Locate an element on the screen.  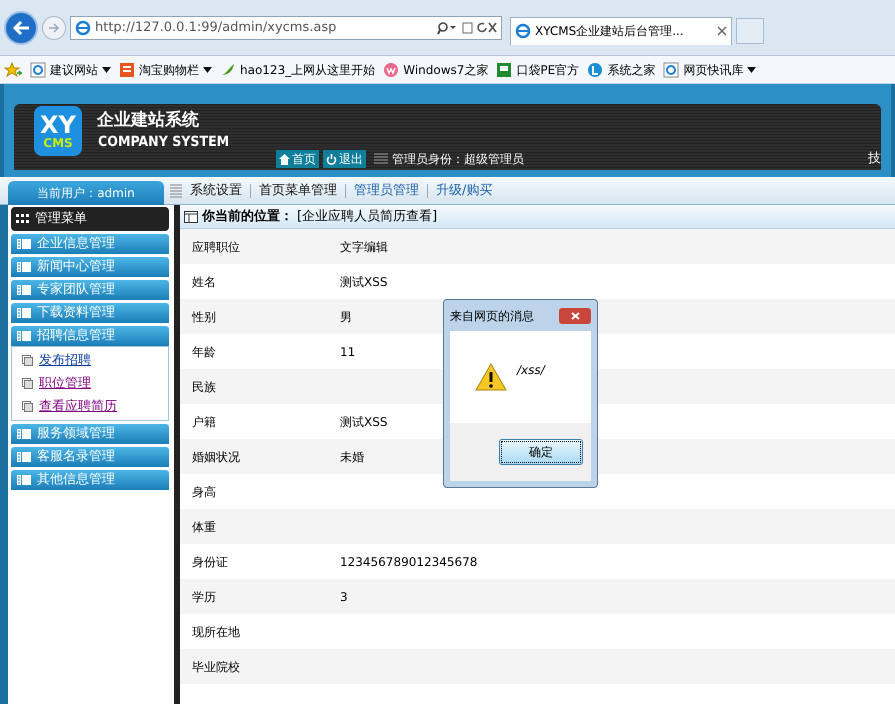
field-label: 性别 is located at coordinates (203, 317).